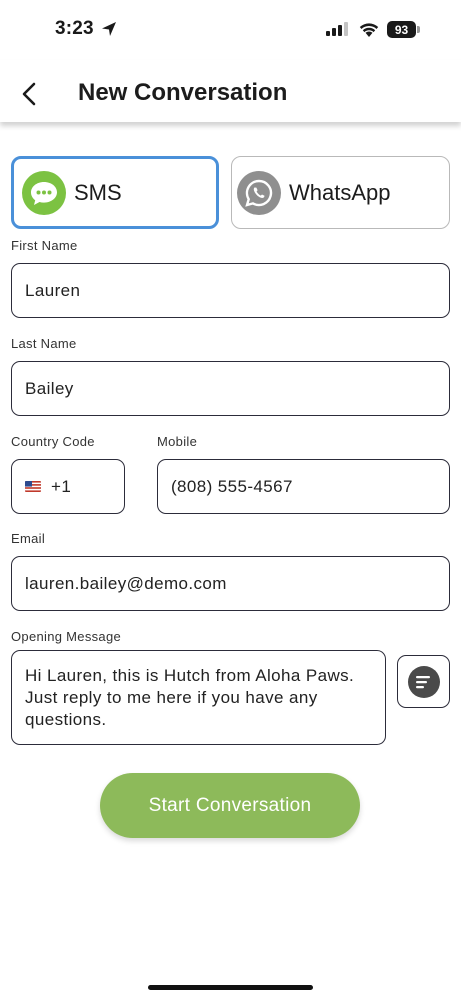  What do you see at coordinates (109, 29) in the screenshot?
I see `location-arrow-icon` at bounding box center [109, 29].